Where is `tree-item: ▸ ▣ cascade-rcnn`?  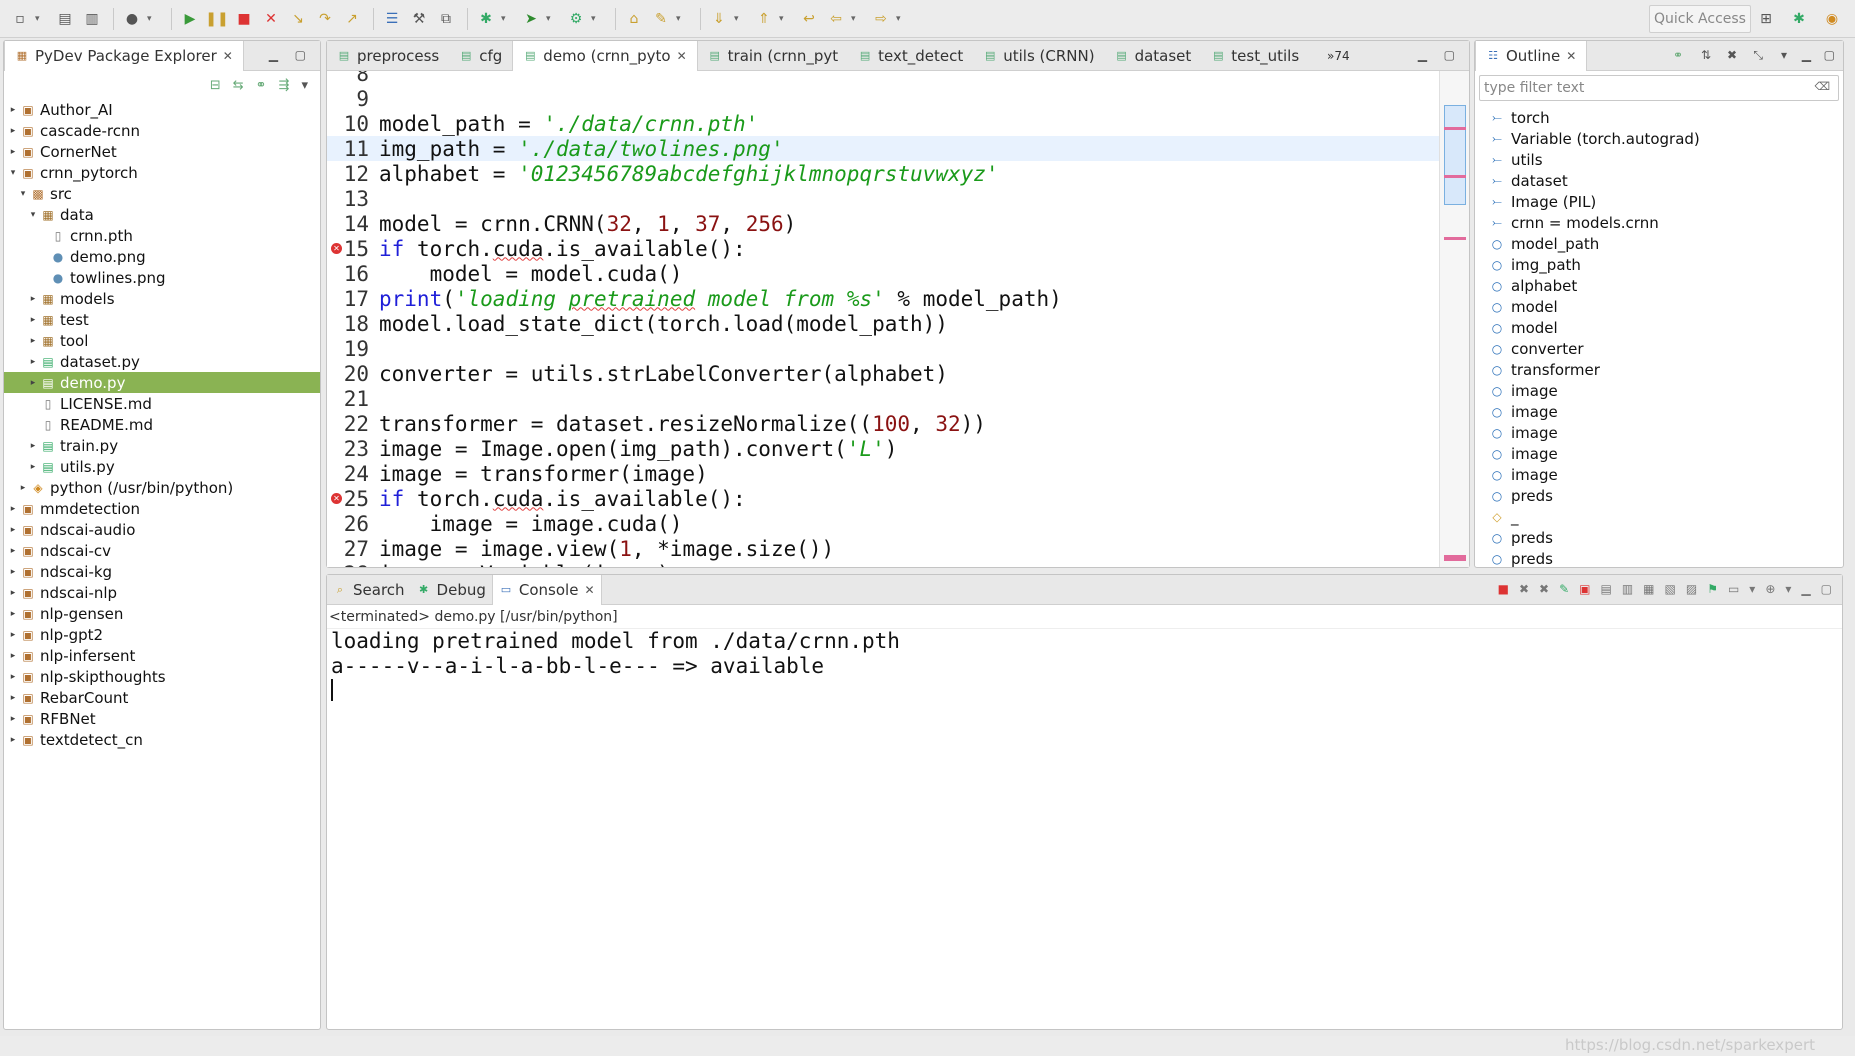
tree-item: ▸ ▣ cascade-rcnn is located at coordinates (162, 130).